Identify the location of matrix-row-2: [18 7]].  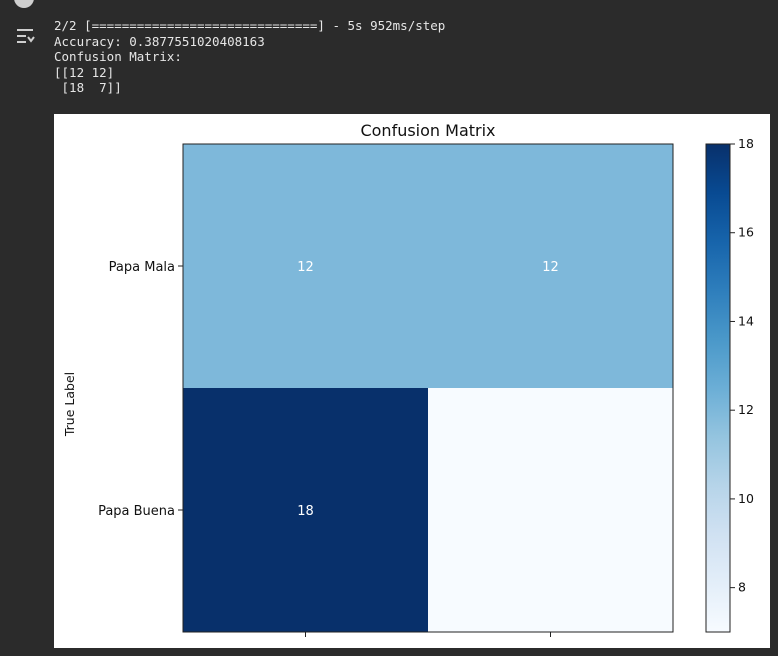
(88, 87).